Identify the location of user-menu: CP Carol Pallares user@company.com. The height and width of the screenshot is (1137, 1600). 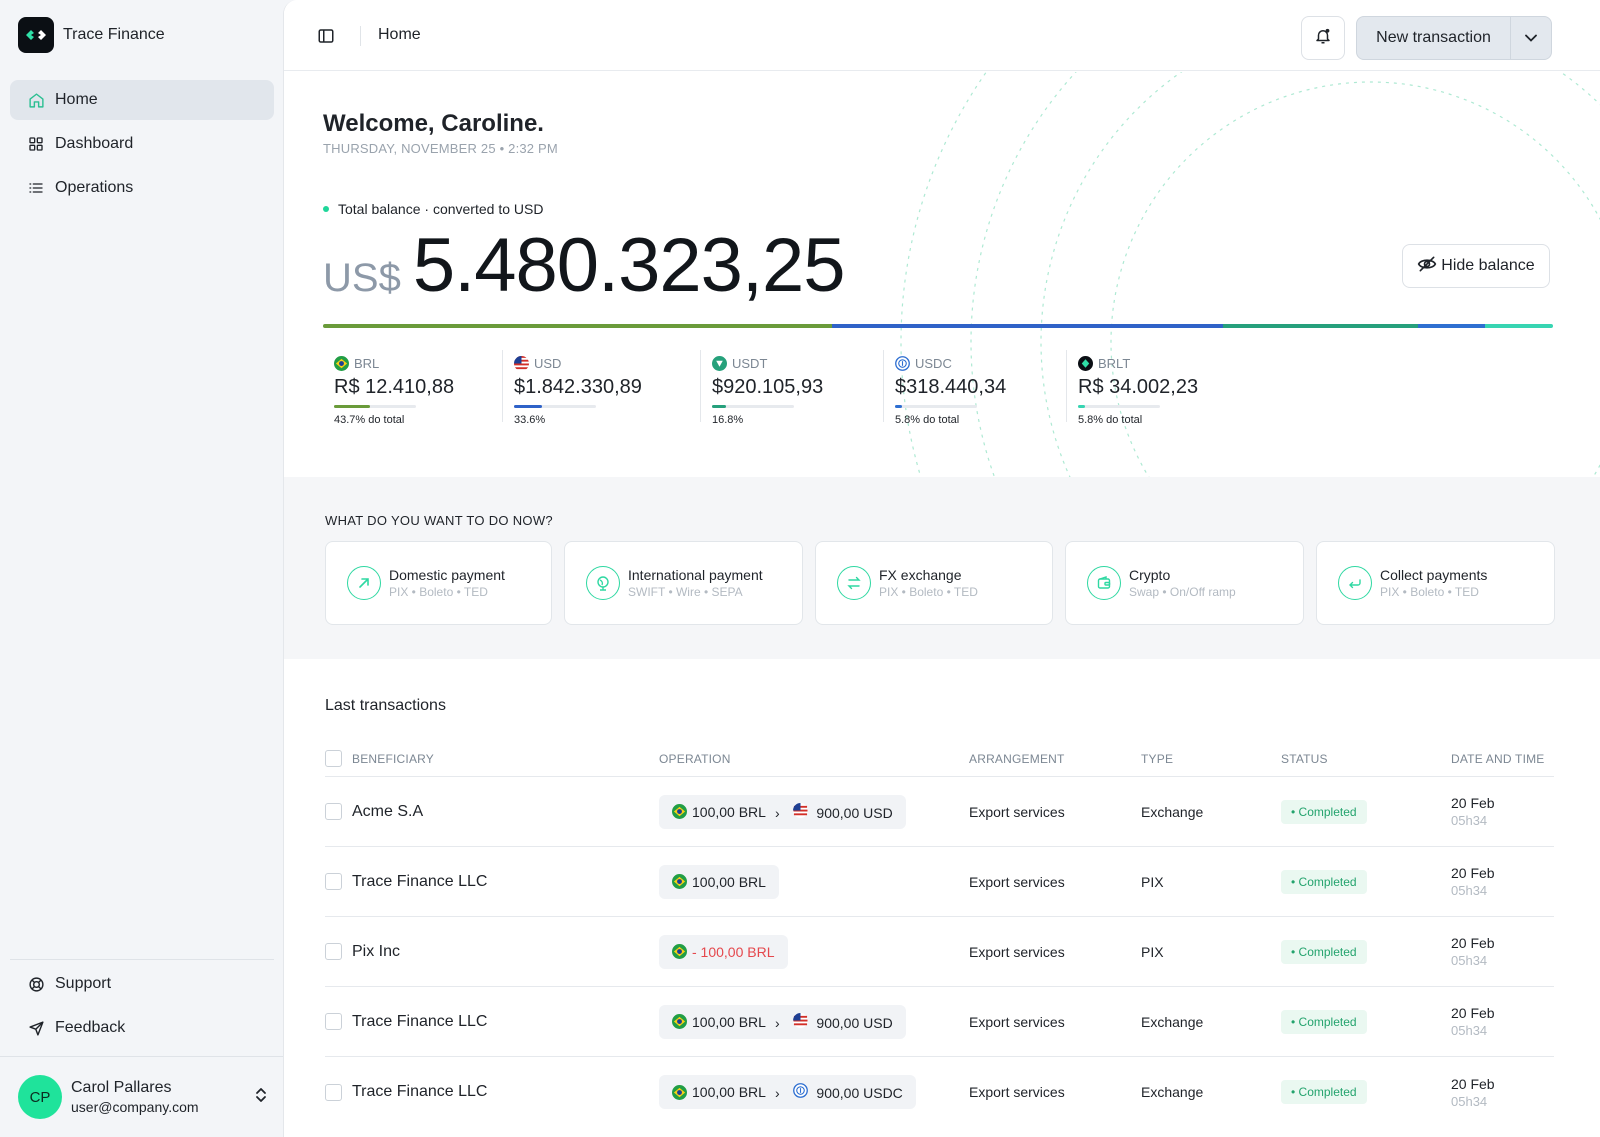
(143, 1097).